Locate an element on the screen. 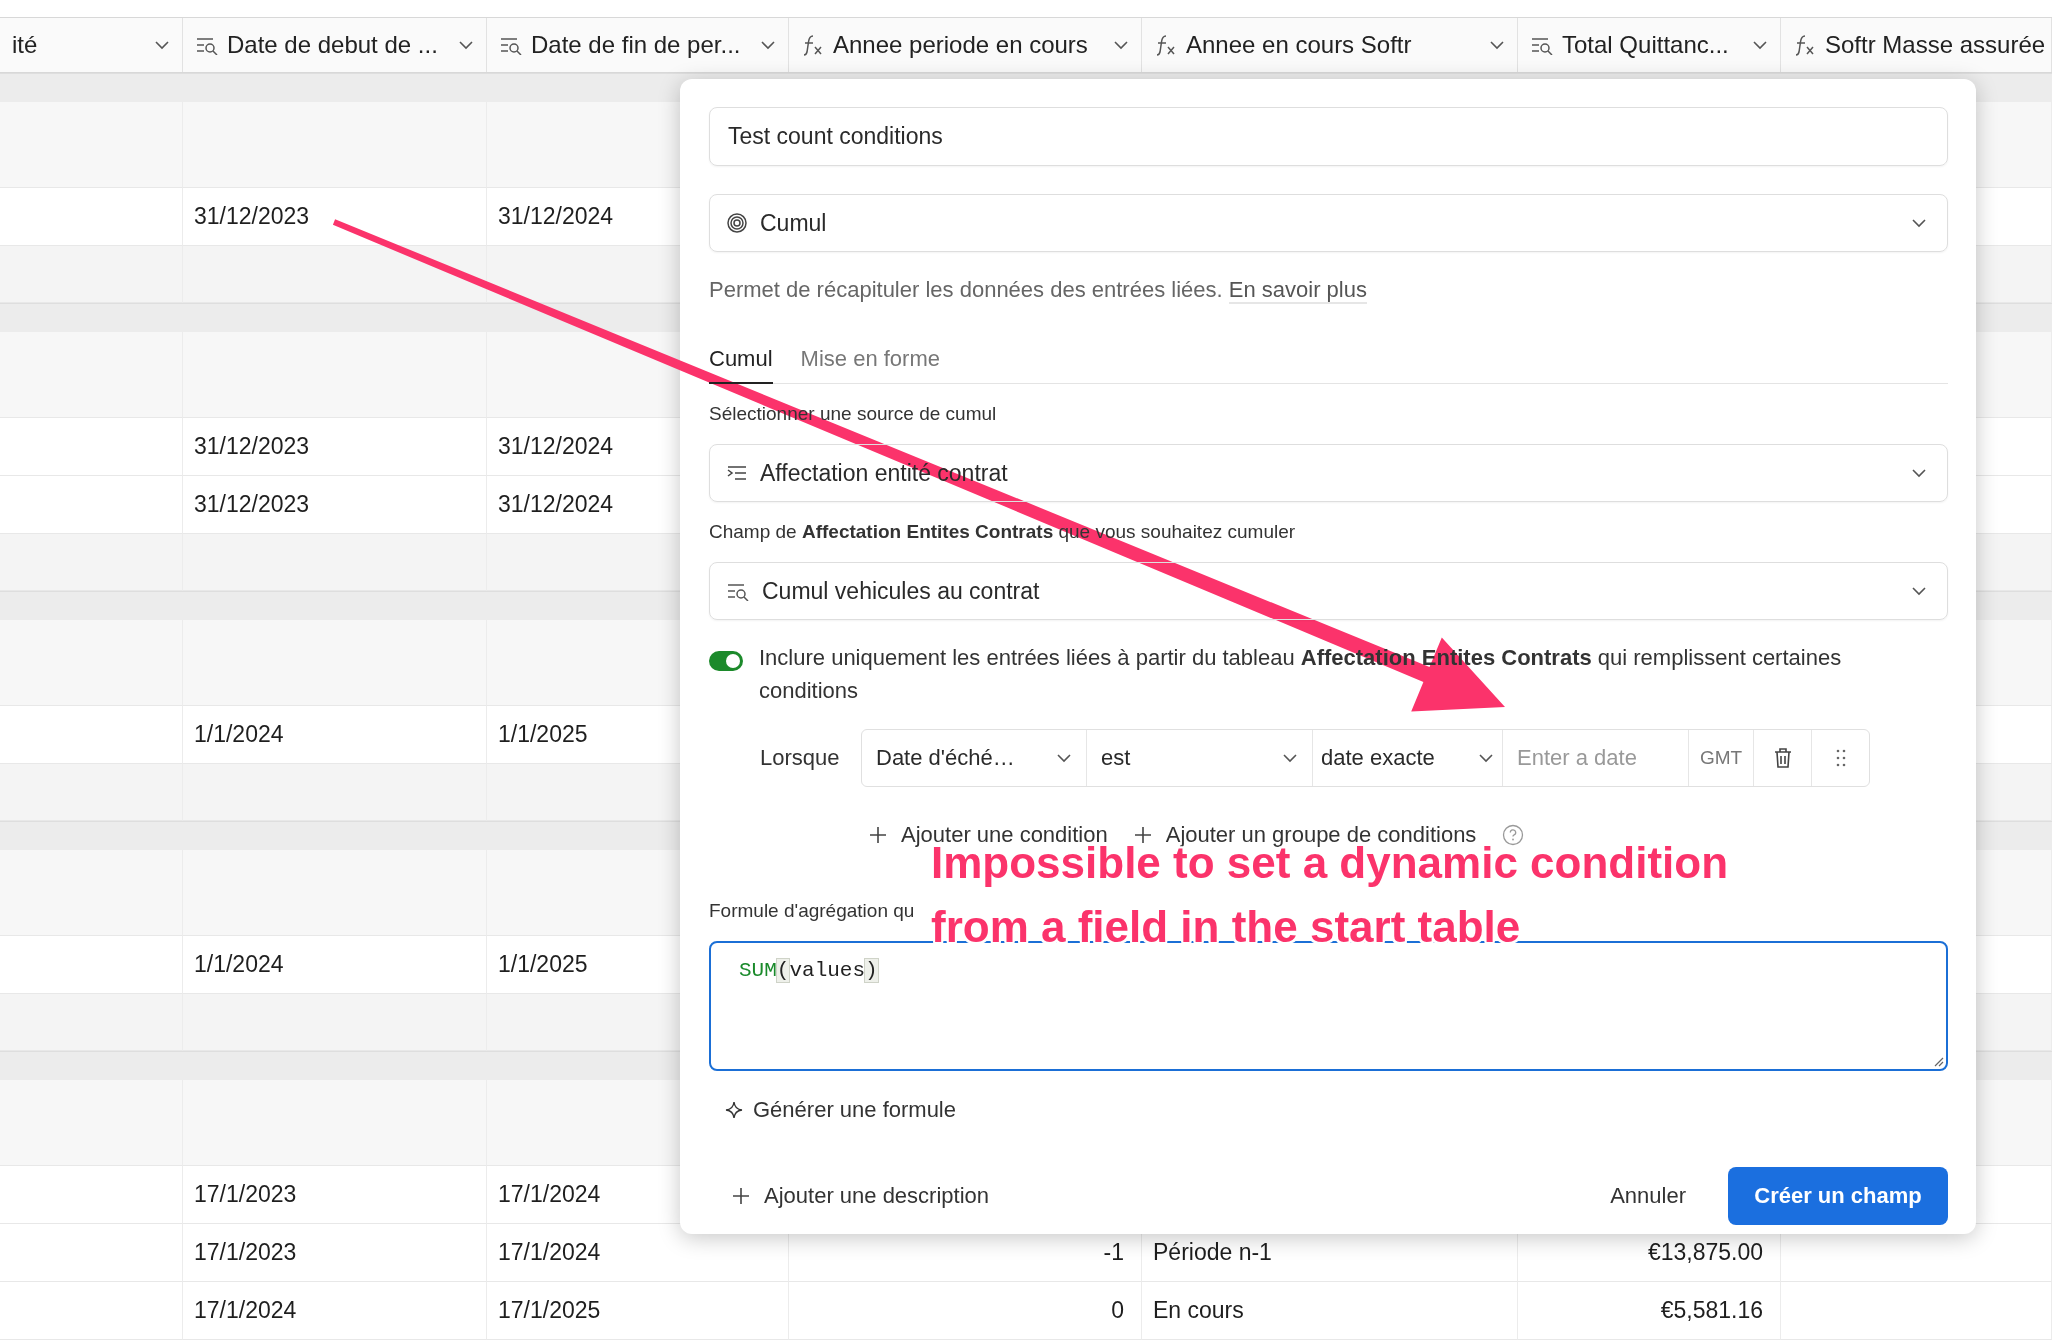  learn-more-link: En savoir plus is located at coordinates (1297, 290).